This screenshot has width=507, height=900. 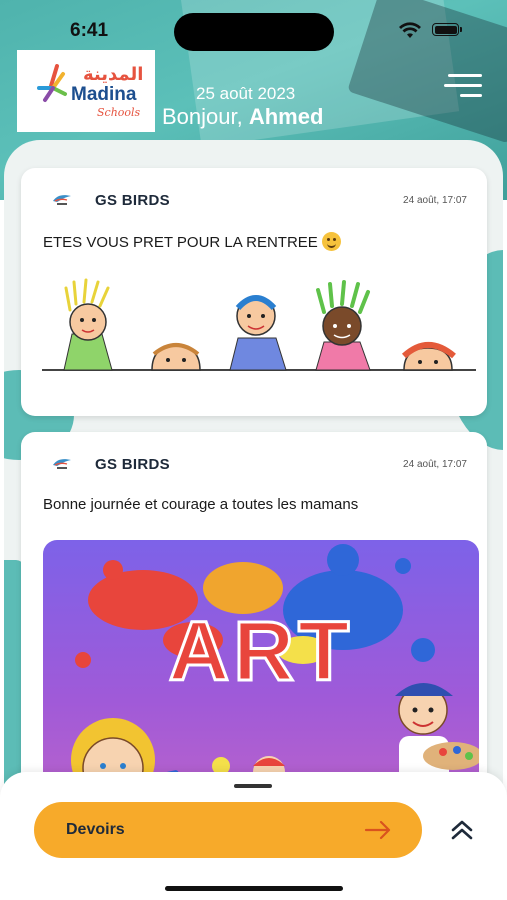 What do you see at coordinates (410, 30) in the screenshot?
I see `wifi-icon` at bounding box center [410, 30].